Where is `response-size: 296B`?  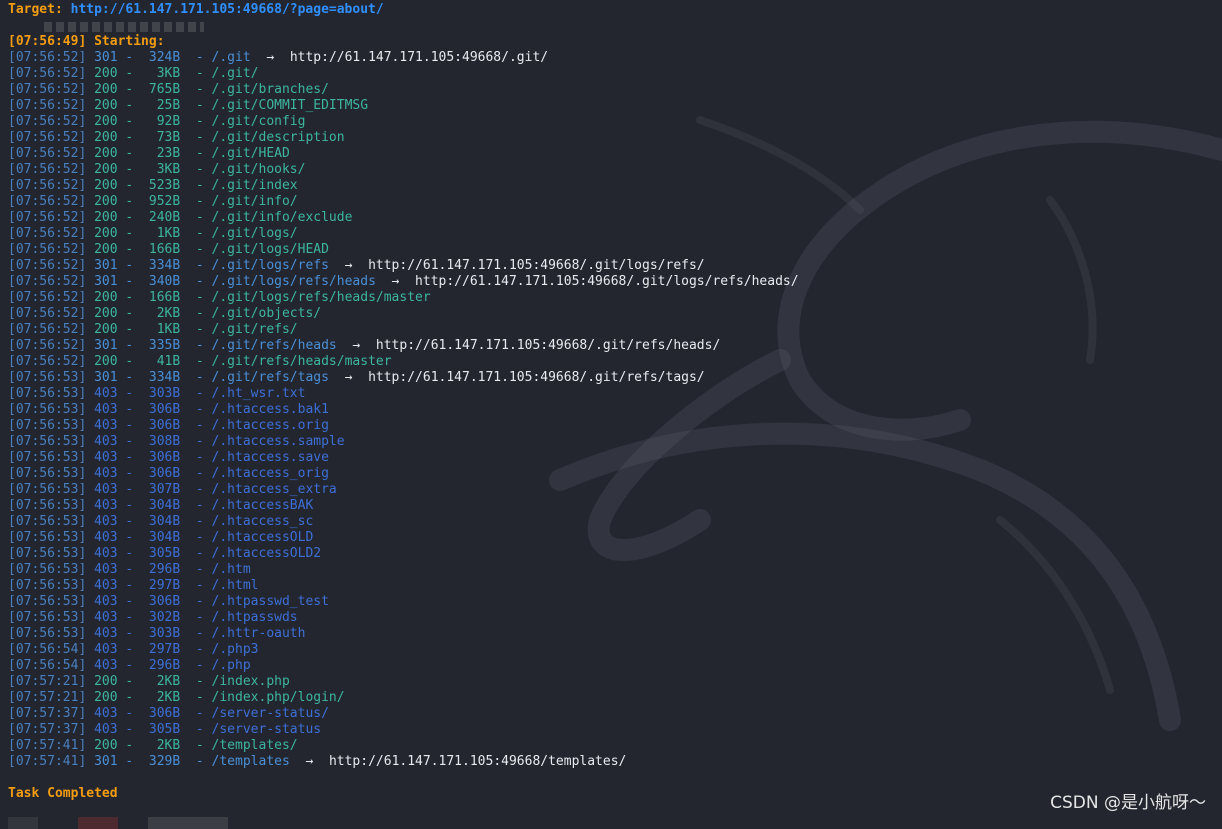 response-size: 296B is located at coordinates (161, 665).